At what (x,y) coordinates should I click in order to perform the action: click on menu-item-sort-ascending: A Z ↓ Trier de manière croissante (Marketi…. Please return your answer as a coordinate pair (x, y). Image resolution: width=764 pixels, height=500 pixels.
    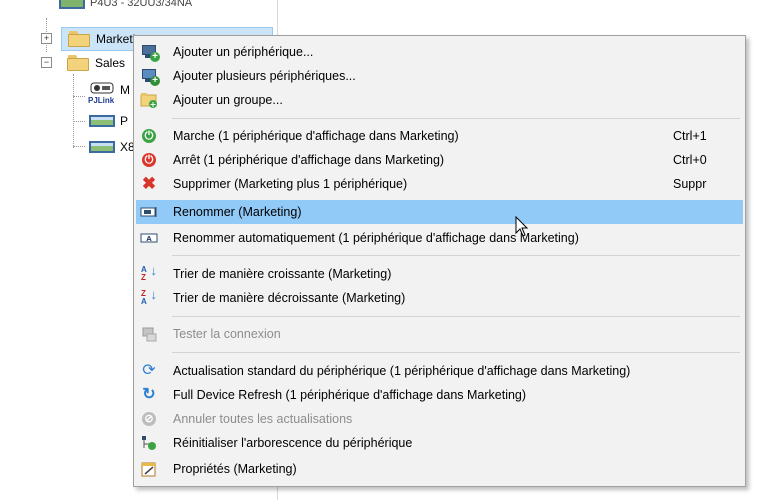
    Looking at the image, I should click on (439, 274).